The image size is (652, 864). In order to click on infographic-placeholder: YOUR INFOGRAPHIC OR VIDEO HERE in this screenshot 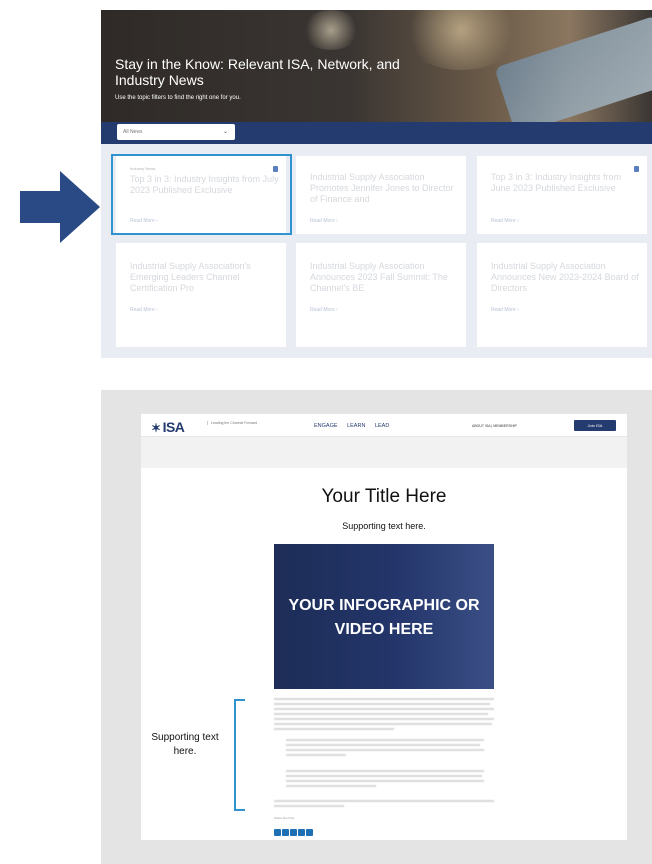, I will do `click(384, 616)`.